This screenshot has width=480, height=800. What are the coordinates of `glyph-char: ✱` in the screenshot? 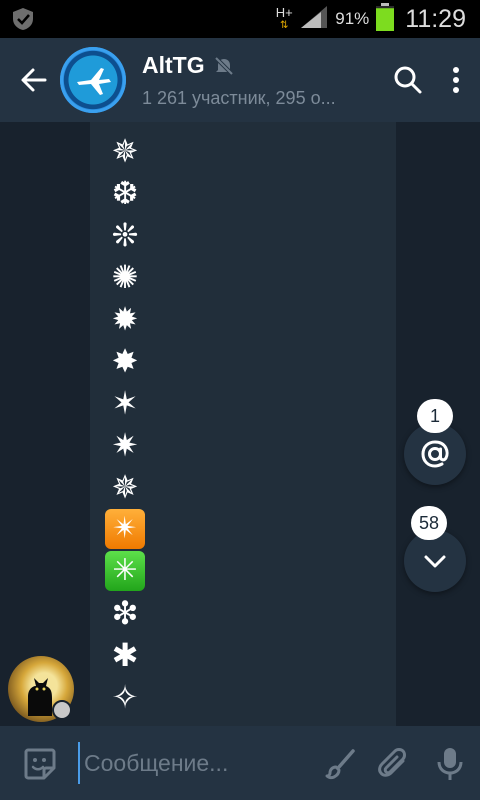 It's located at (125, 655).